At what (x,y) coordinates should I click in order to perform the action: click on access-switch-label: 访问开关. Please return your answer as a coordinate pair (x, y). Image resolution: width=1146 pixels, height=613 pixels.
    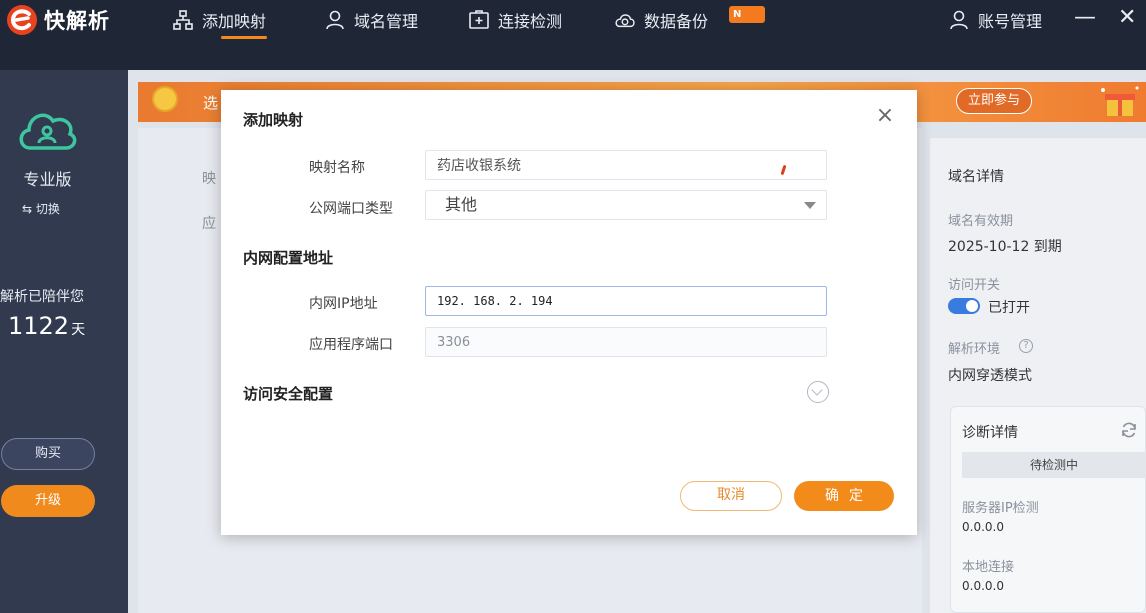
    Looking at the image, I should click on (974, 285).